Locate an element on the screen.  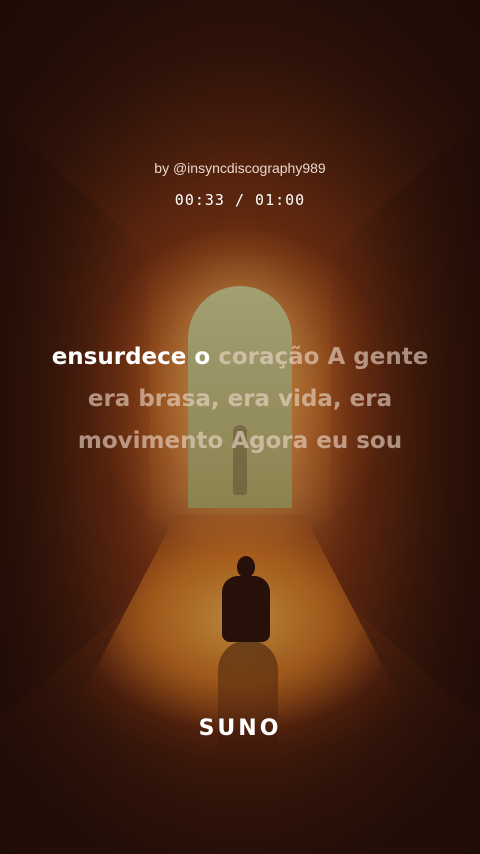
lyrics-line-2: era brasa, era vida, era is located at coordinates (240, 399).